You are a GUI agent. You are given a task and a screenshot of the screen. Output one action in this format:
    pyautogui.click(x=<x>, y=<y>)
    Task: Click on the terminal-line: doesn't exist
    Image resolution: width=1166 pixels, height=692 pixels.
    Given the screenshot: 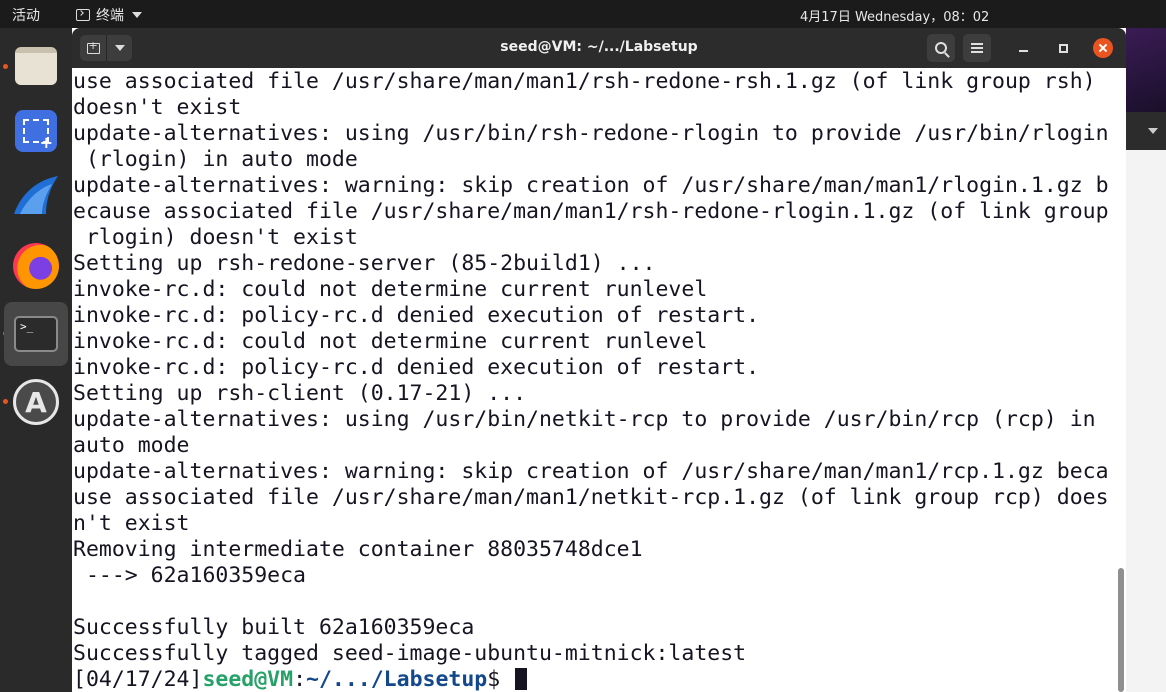 What is the action you would take?
    pyautogui.click(x=157, y=107)
    